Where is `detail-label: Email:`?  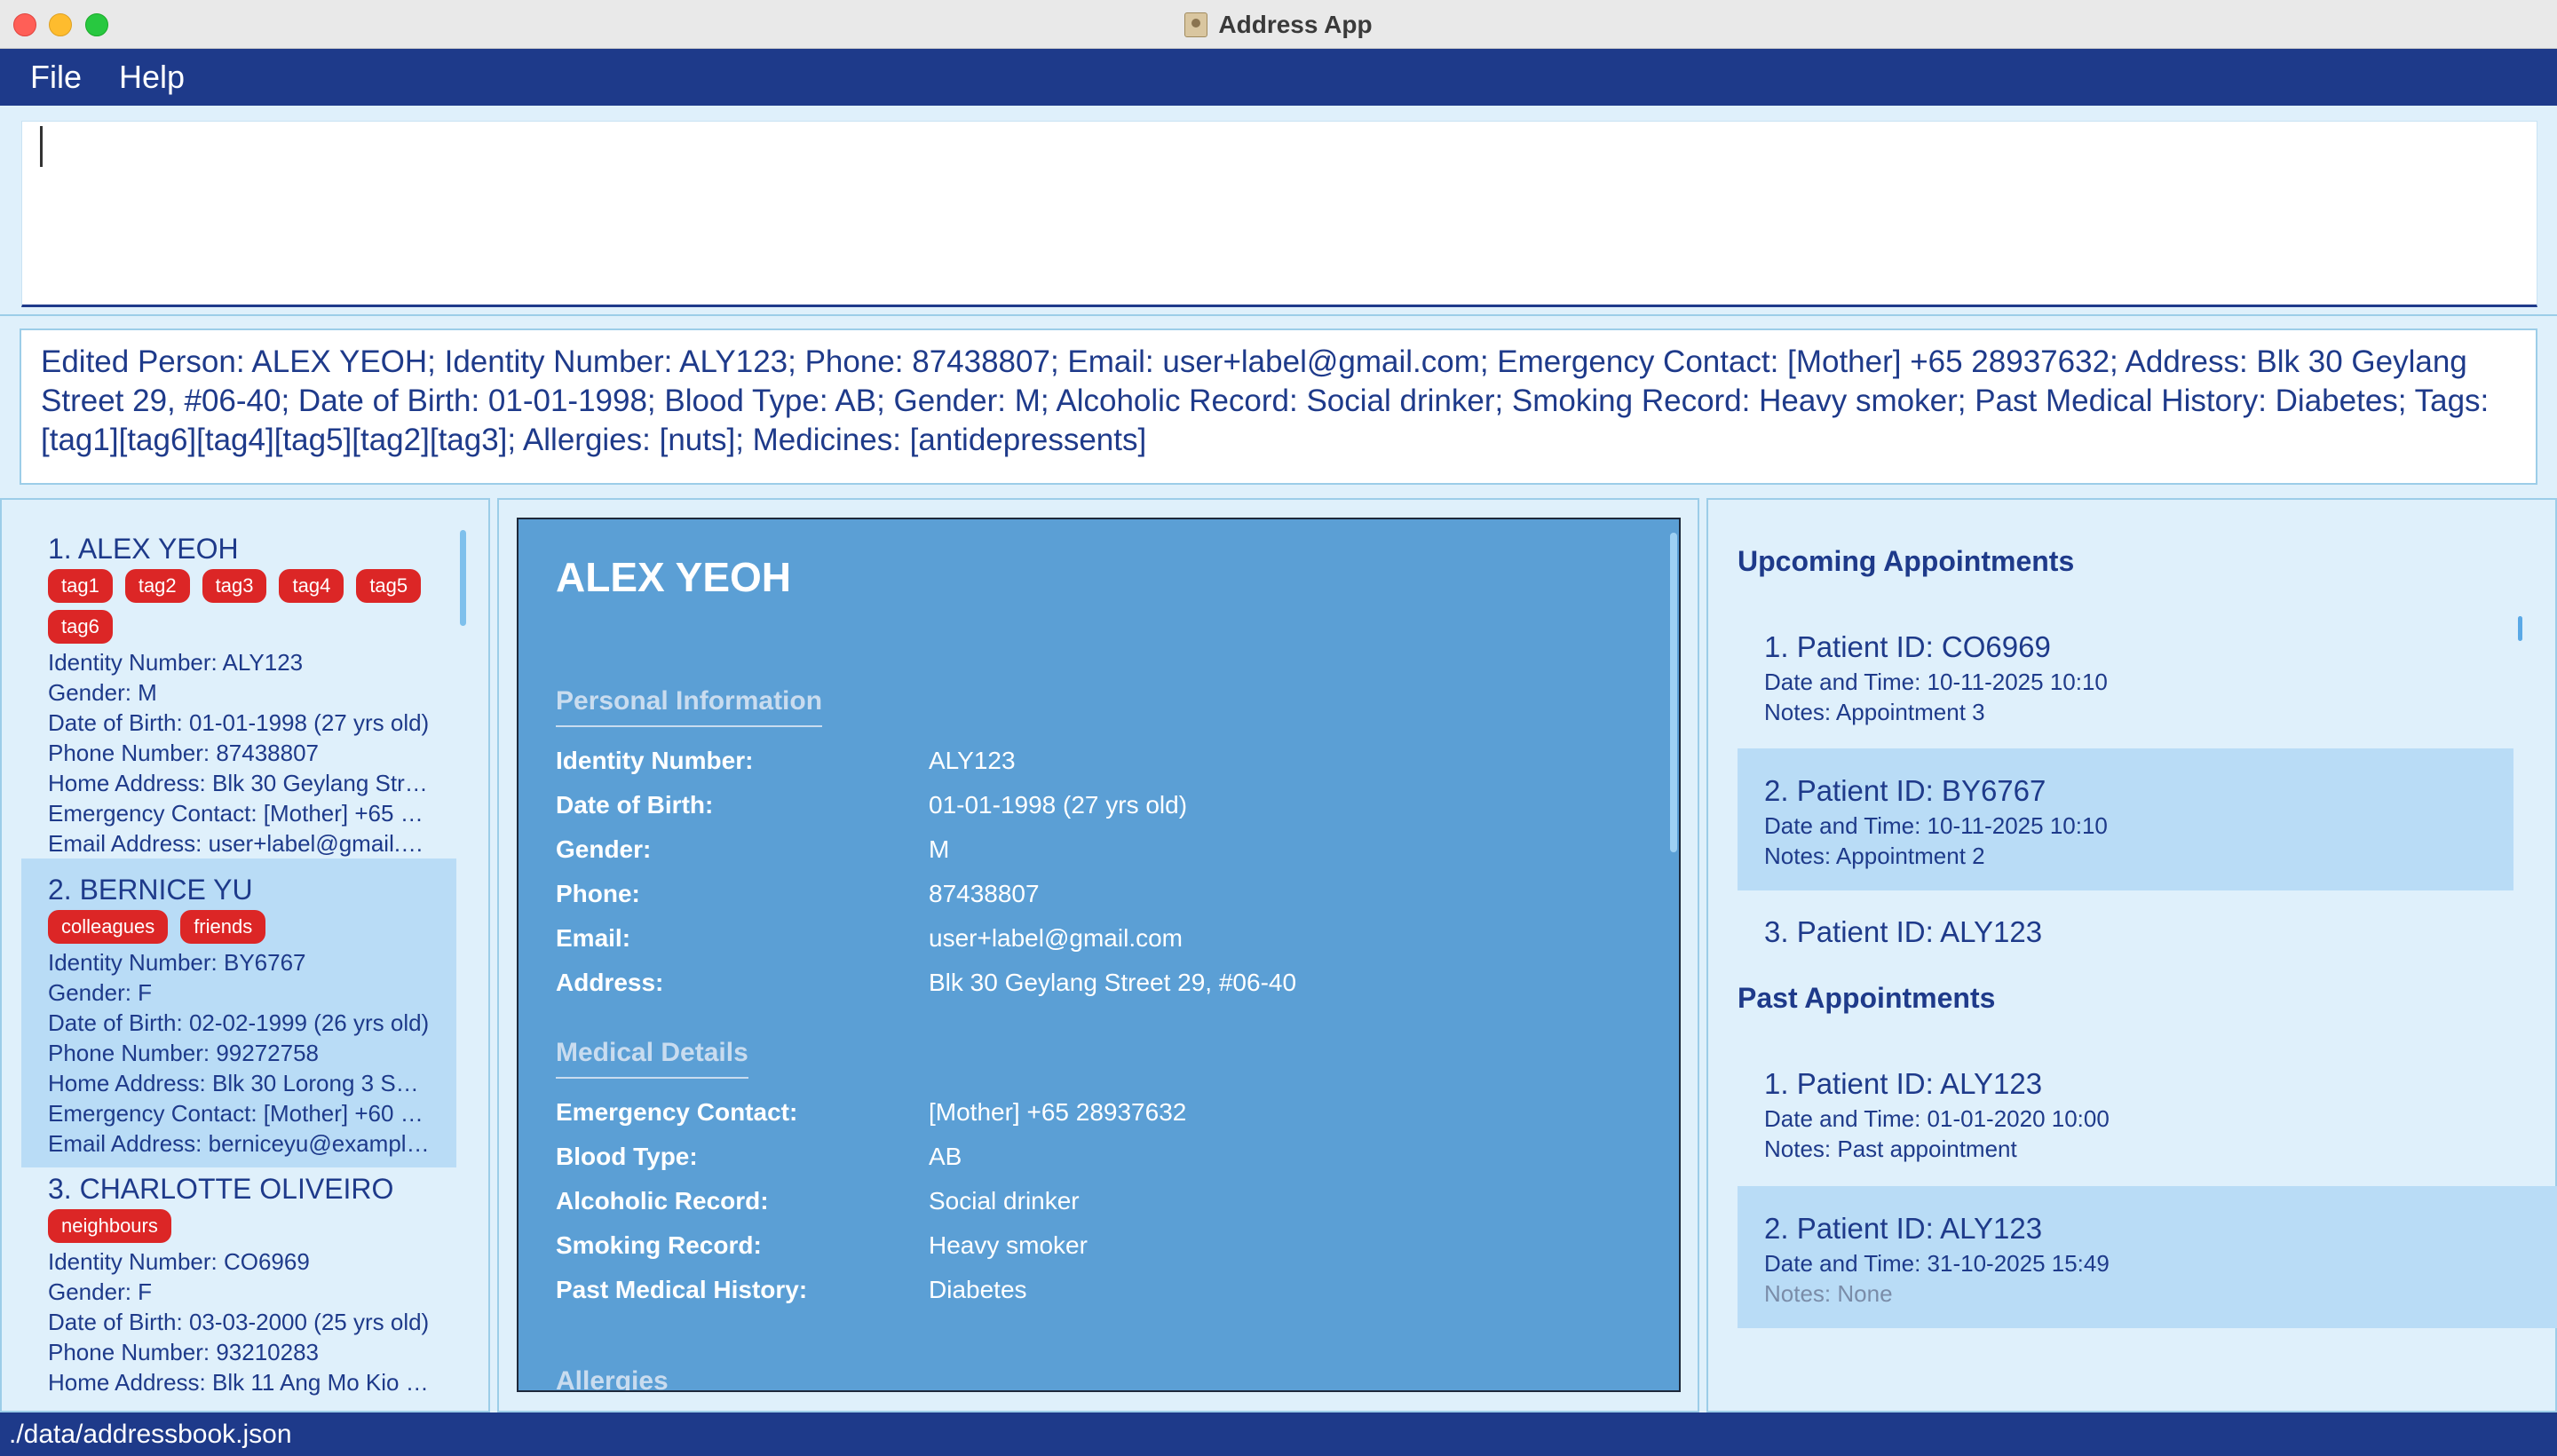 detail-label: Email: is located at coordinates (593, 938).